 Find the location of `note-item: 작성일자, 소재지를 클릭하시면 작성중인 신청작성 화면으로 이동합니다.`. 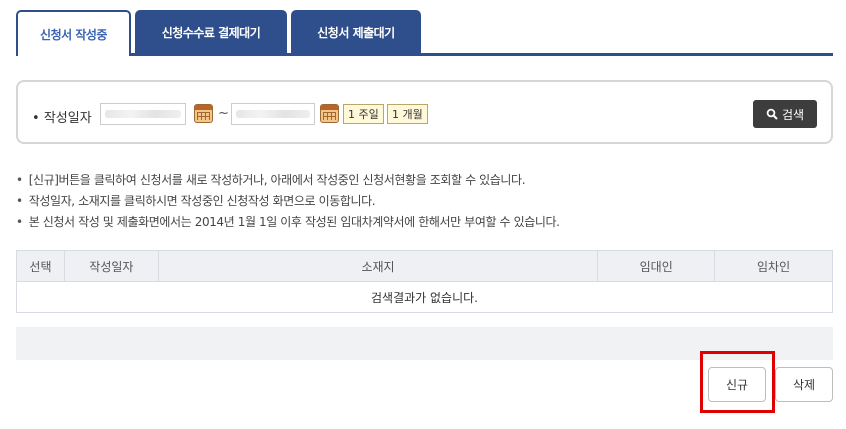

note-item: 작성일자, 소재지를 클릭하시면 작성중인 신청작성 화면으로 이동합니다. is located at coordinates (424, 201).